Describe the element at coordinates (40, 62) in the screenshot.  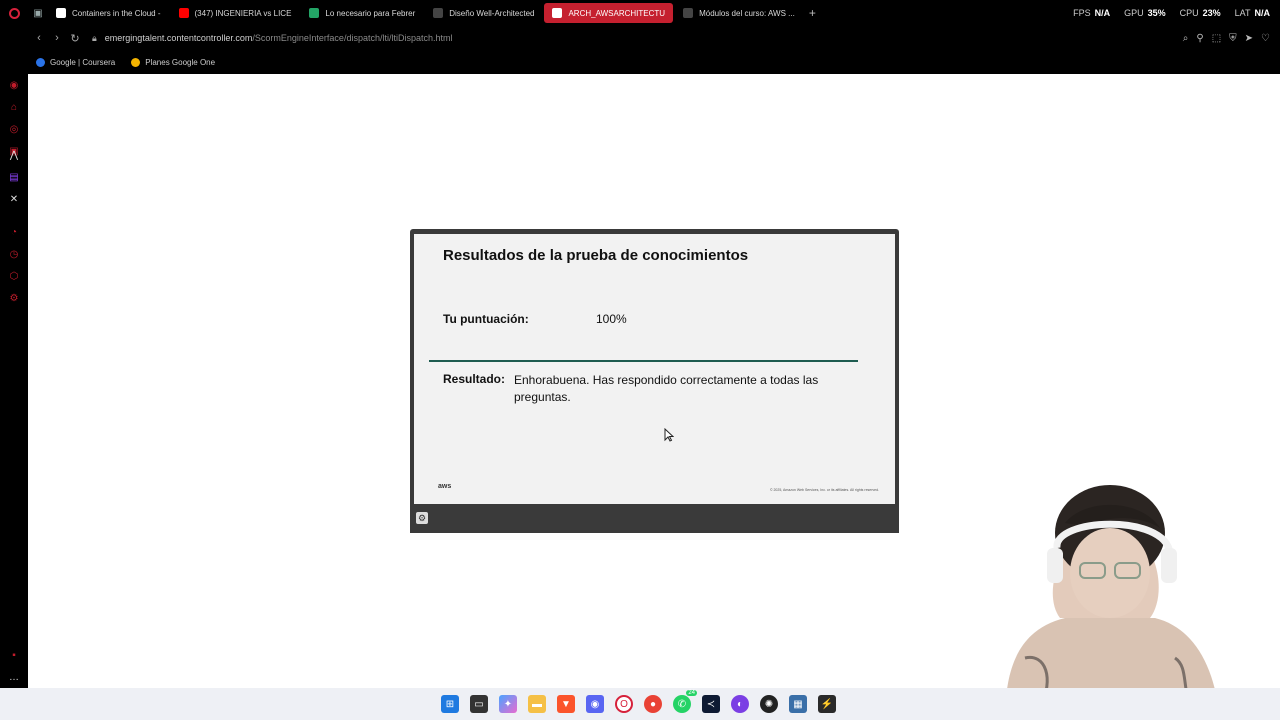
I see `coursera-icon` at that location.